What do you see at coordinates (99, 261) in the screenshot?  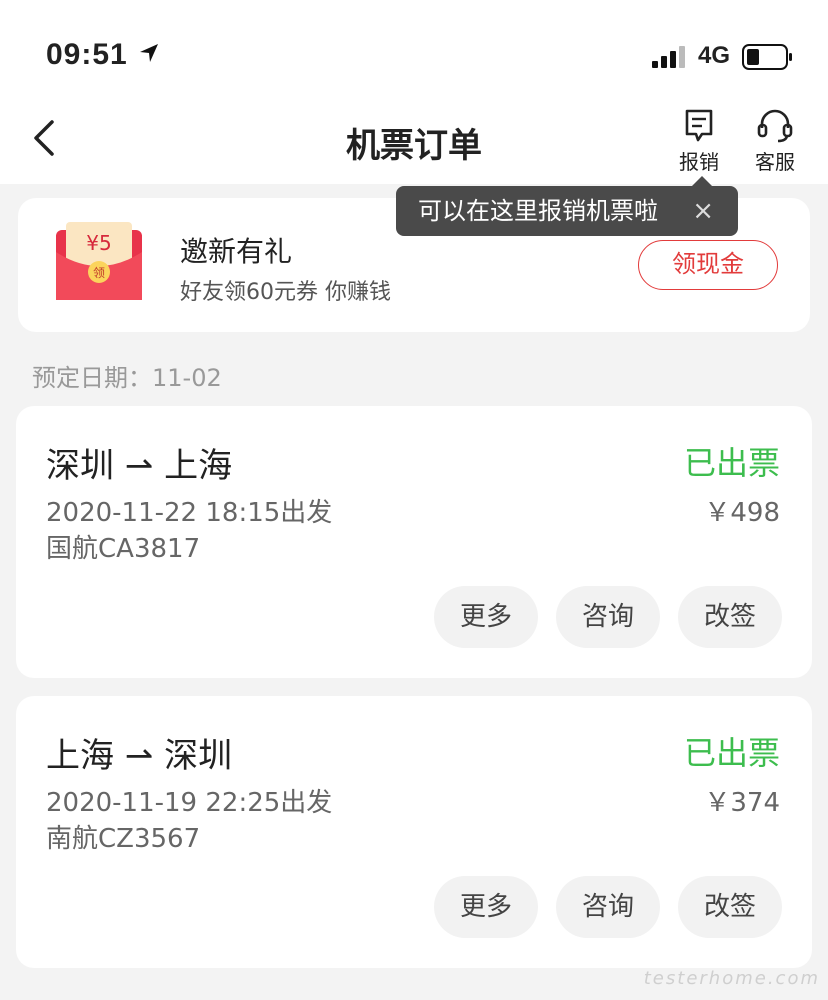 I see `red-envelope-icon: ¥5 领` at bounding box center [99, 261].